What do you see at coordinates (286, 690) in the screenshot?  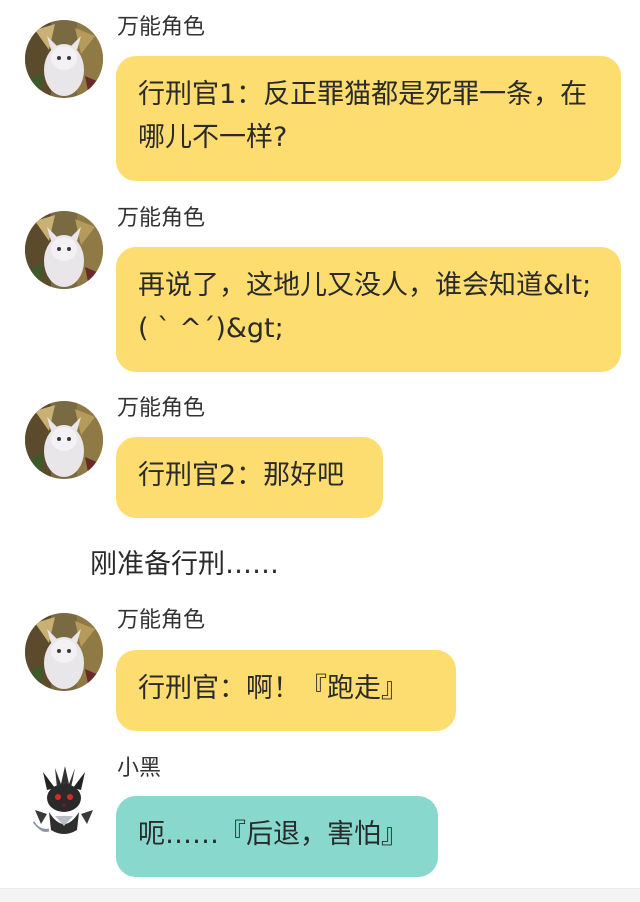 I see `message-bubble: 行刑官：啊！『跑走』` at bounding box center [286, 690].